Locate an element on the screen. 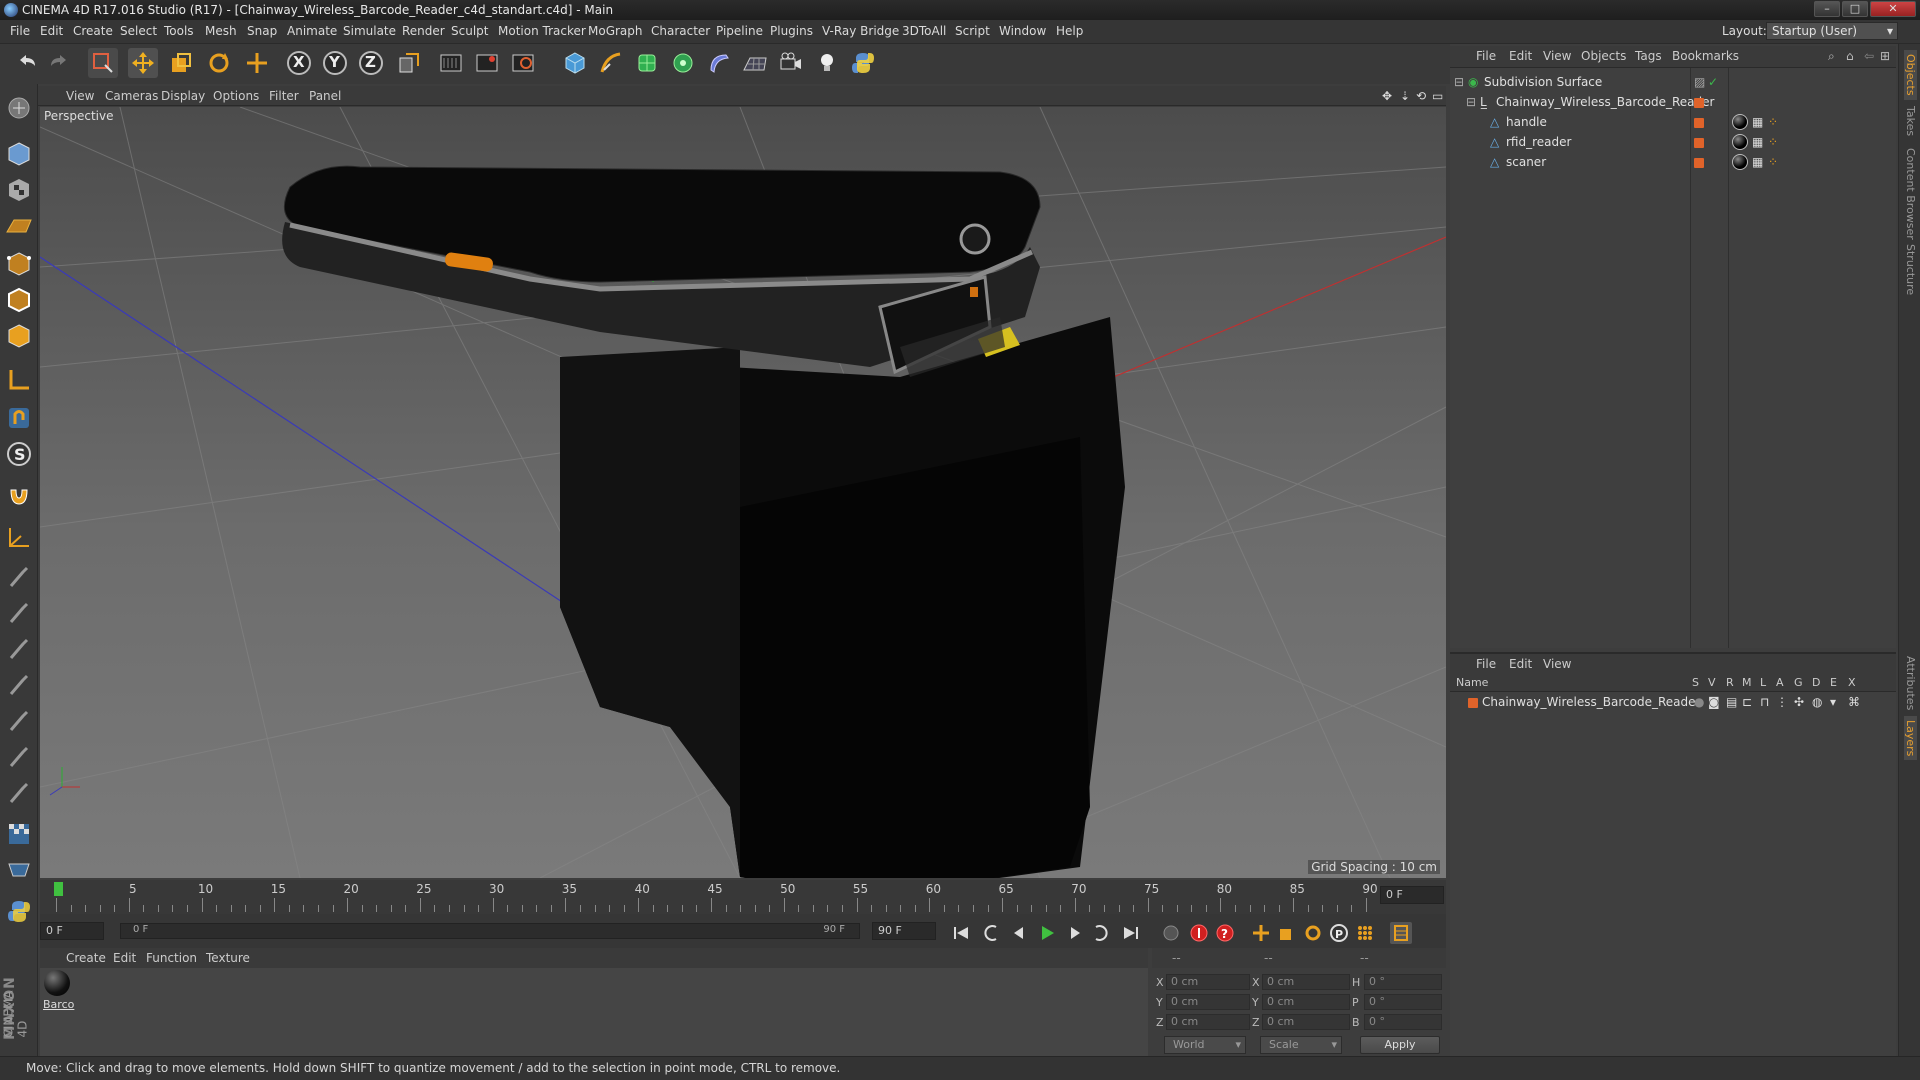 The image size is (1920, 1080). go-to-start-button is located at coordinates (961, 933).